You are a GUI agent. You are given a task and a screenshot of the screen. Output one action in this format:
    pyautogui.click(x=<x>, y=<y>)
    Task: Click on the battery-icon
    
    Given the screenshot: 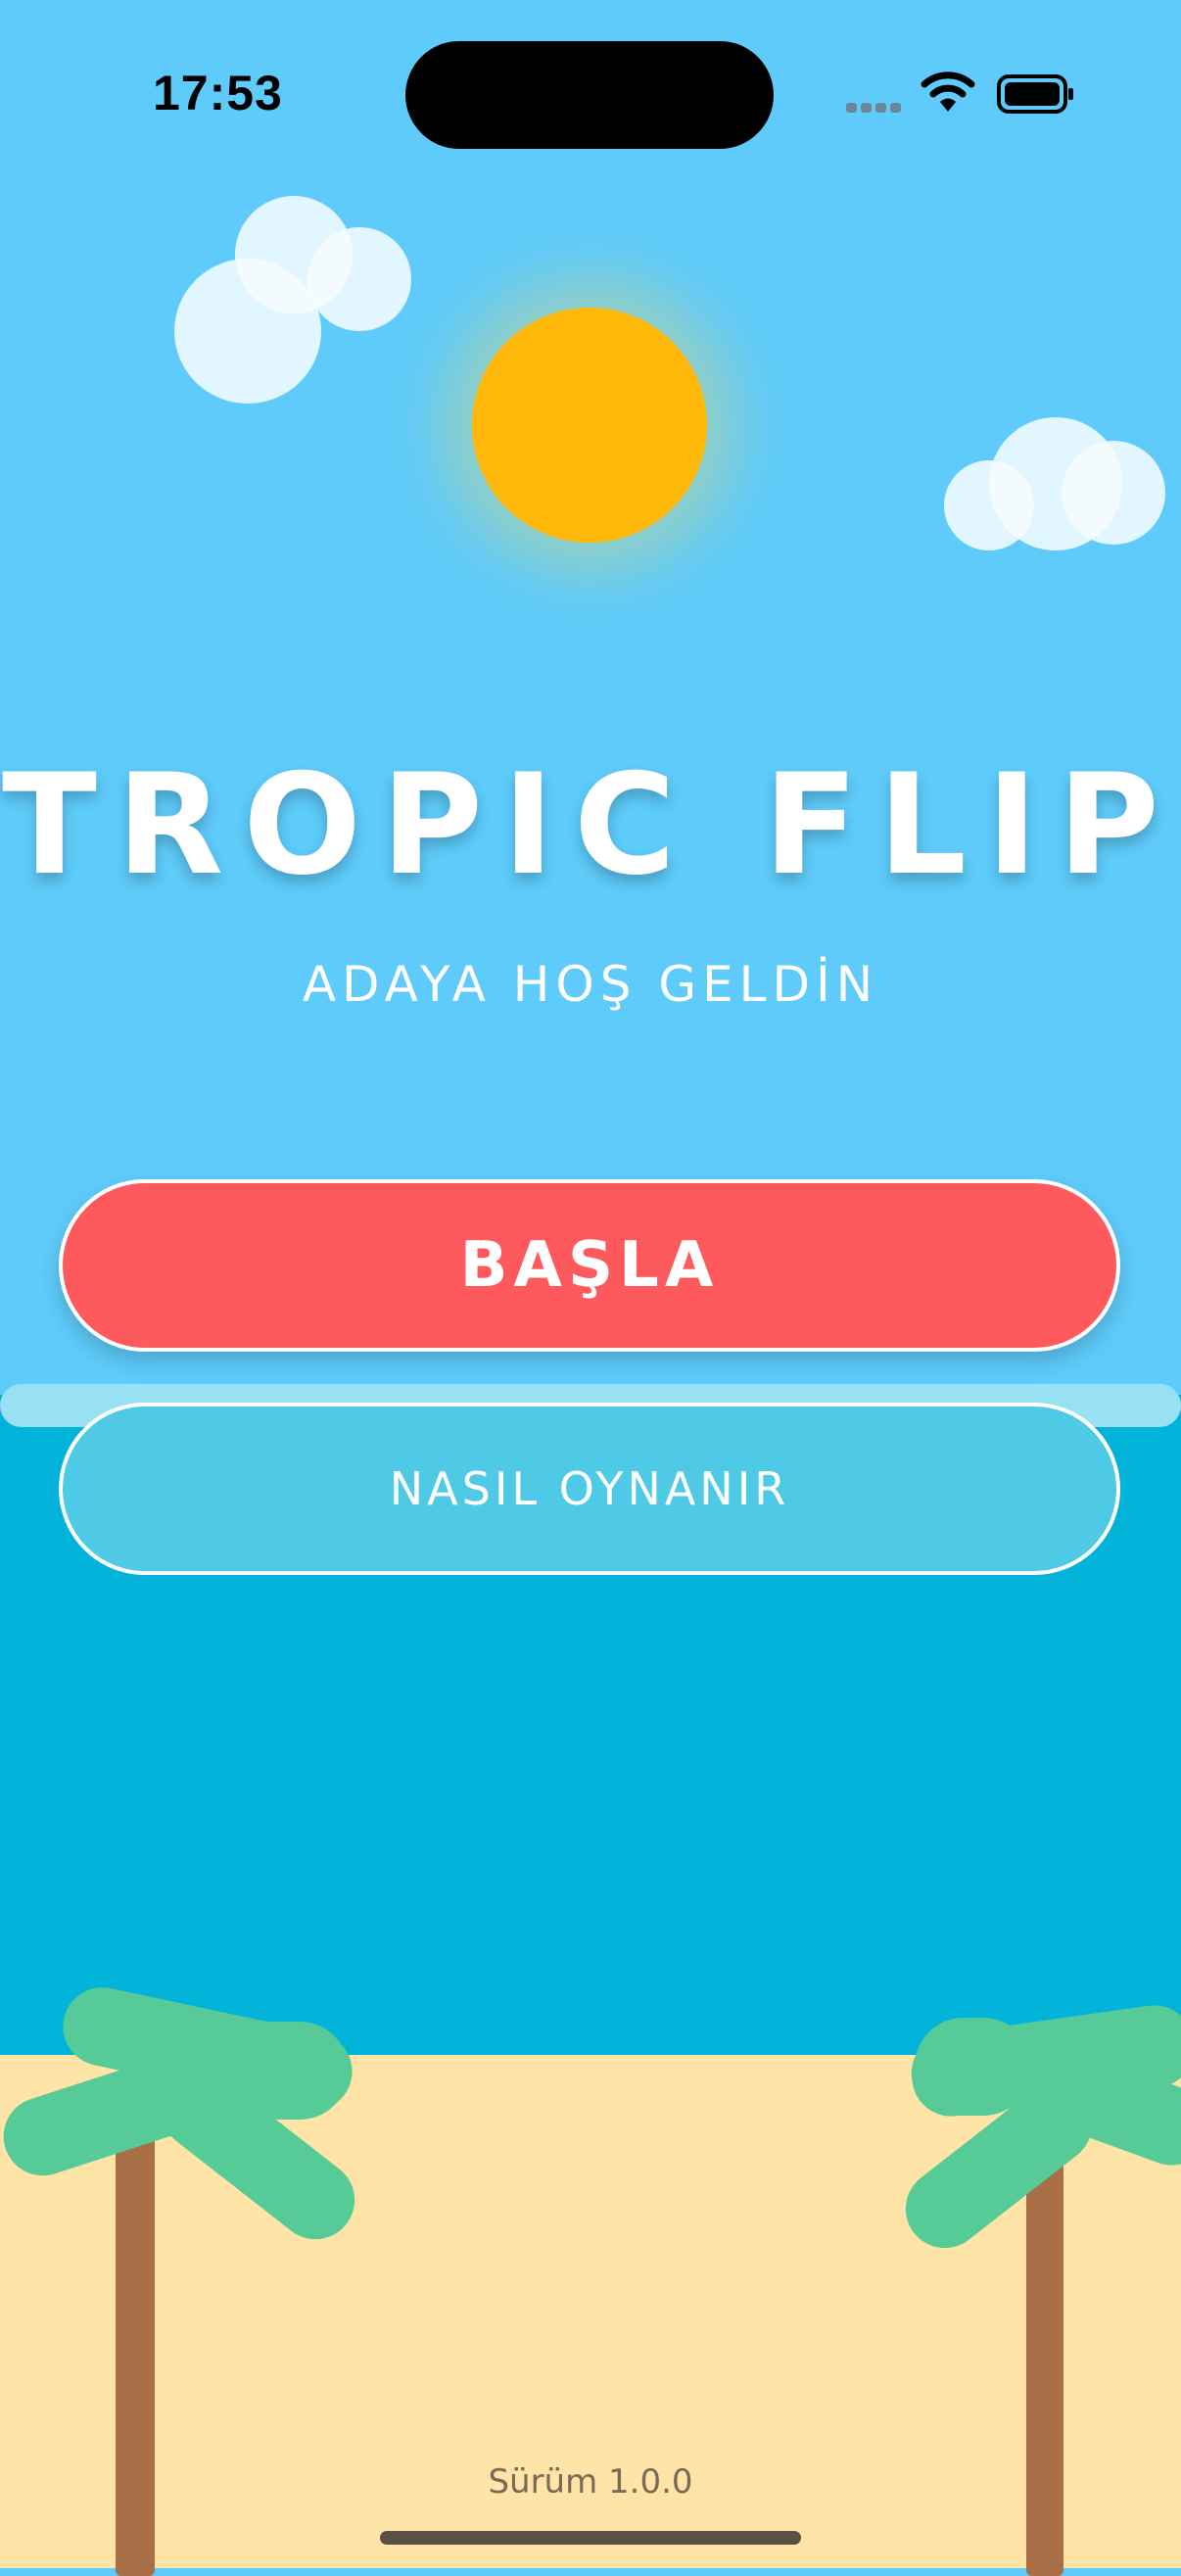 What is the action you would take?
    pyautogui.click(x=1035, y=94)
    